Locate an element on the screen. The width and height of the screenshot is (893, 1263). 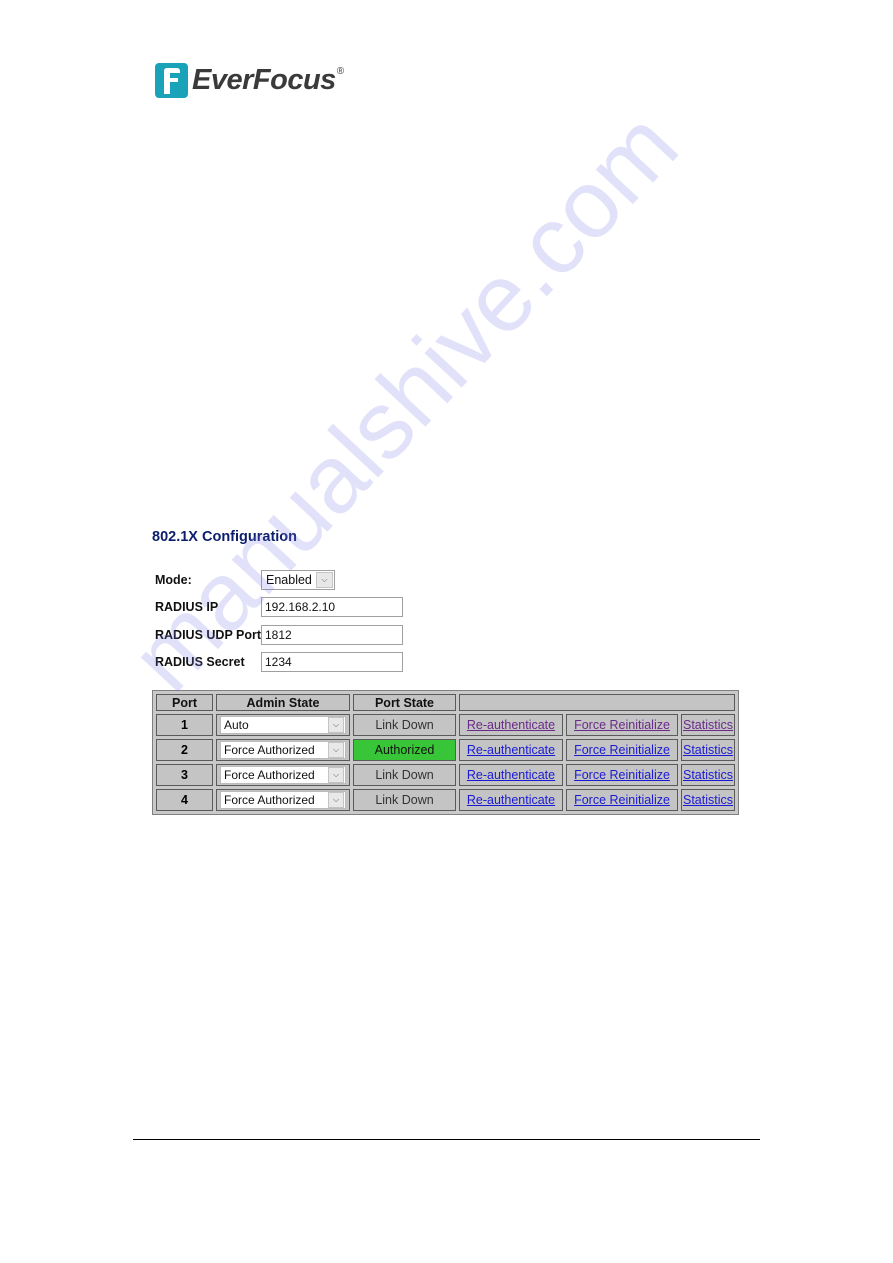
header-admin-state: Admin State is located at coordinates (283, 702).